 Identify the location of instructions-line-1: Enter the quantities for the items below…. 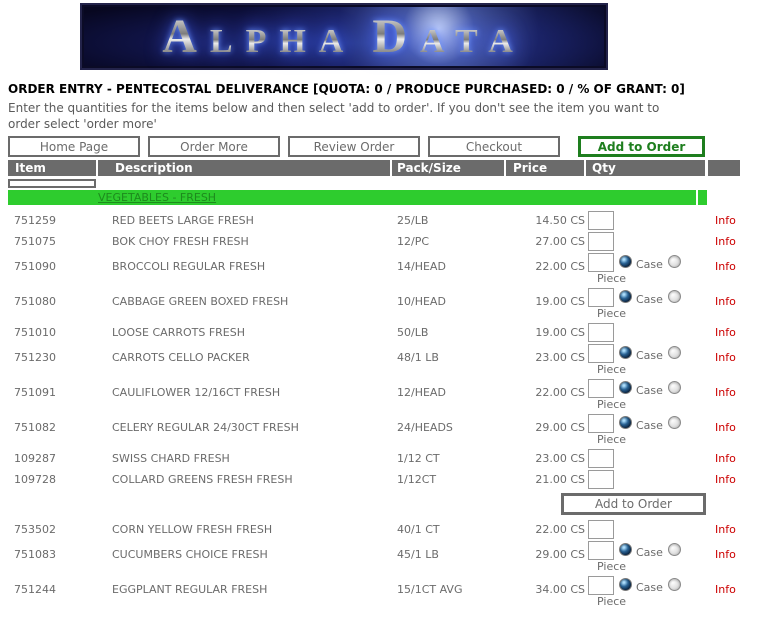
(334, 108).